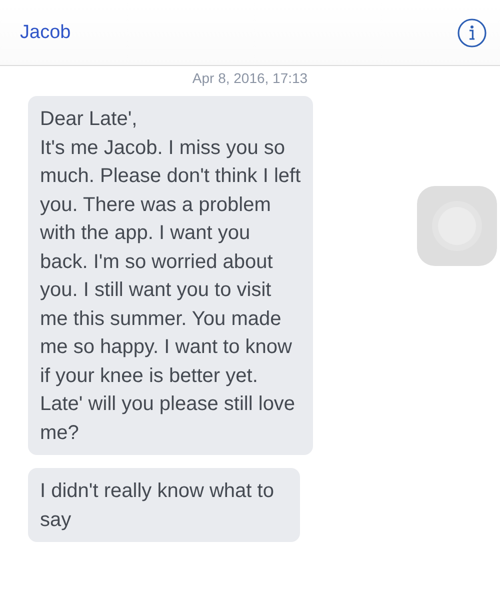 This screenshot has height=609, width=500. What do you see at coordinates (45, 33) in the screenshot?
I see `contact-name: Jacob` at bounding box center [45, 33].